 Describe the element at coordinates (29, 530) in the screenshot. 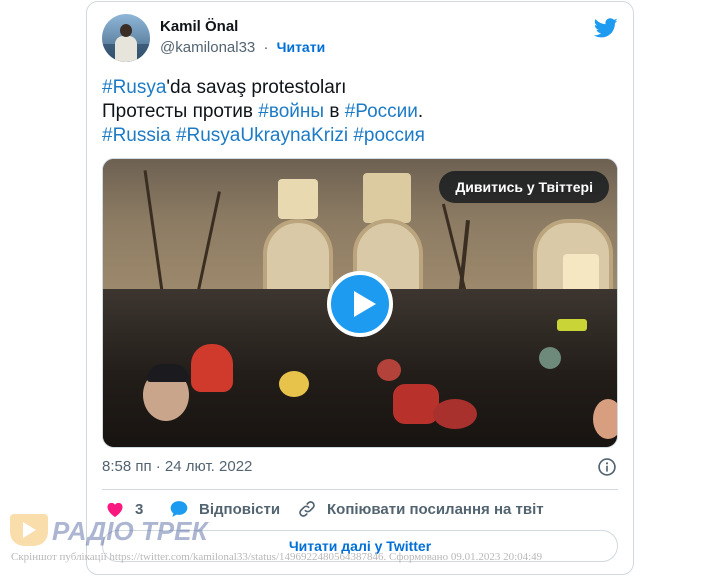

I see `play-logo-icon` at that location.